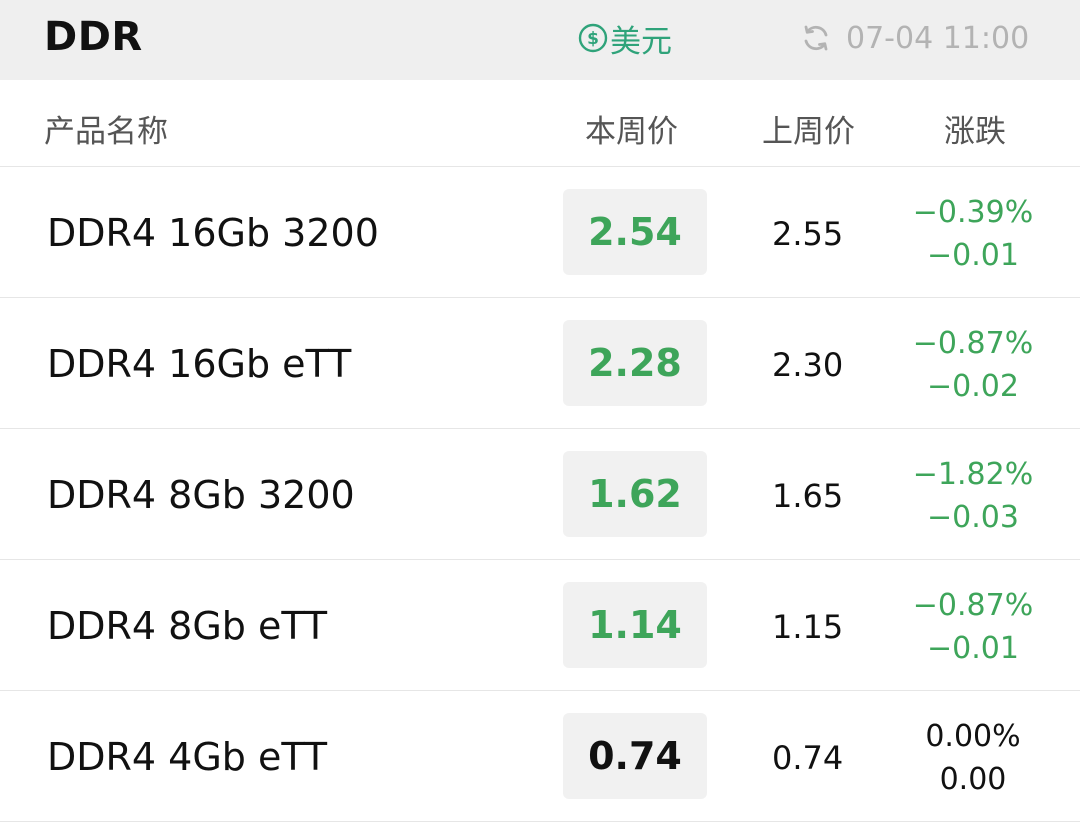 The image size is (1080, 822). What do you see at coordinates (973, 736) in the screenshot?
I see `change-percent: 0.00%` at bounding box center [973, 736].